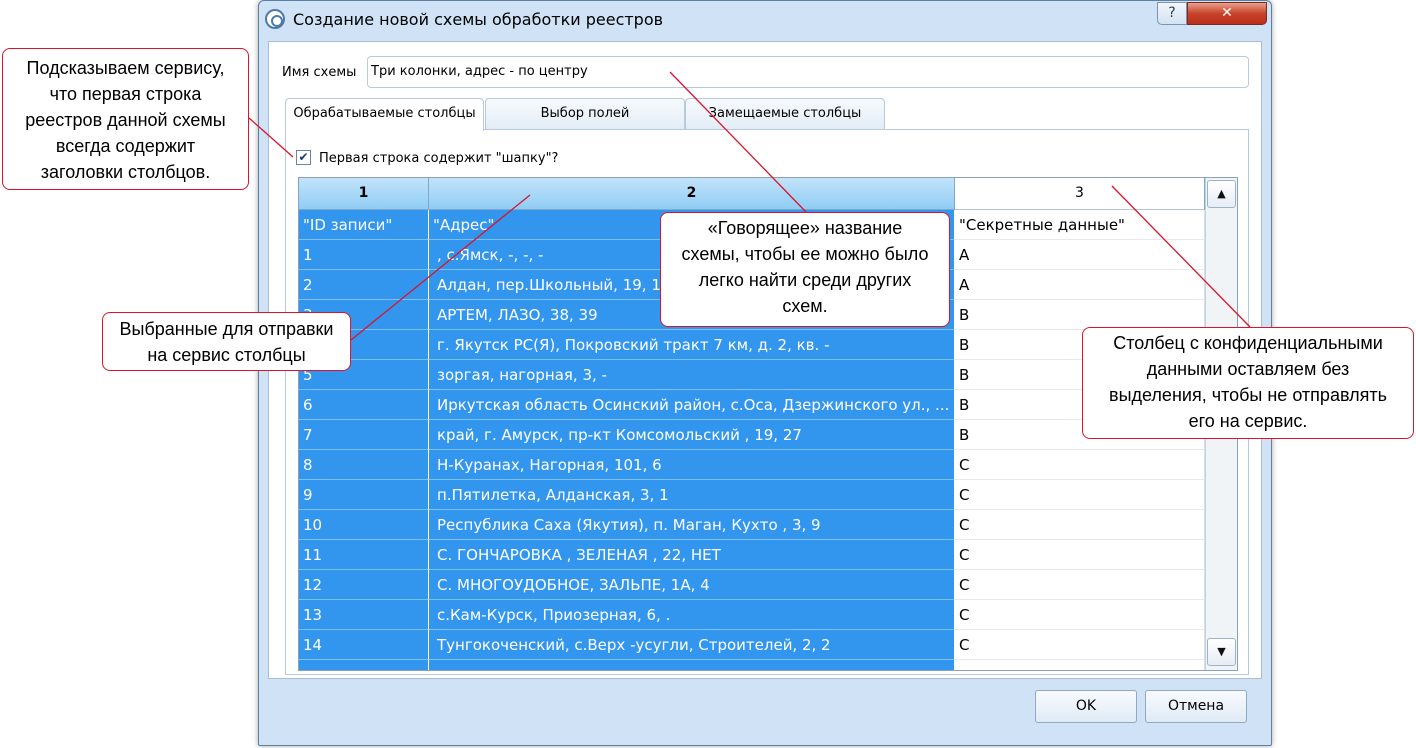  What do you see at coordinates (364, 615) in the screenshot?
I see `grid-cell-col-1: 13` at bounding box center [364, 615].